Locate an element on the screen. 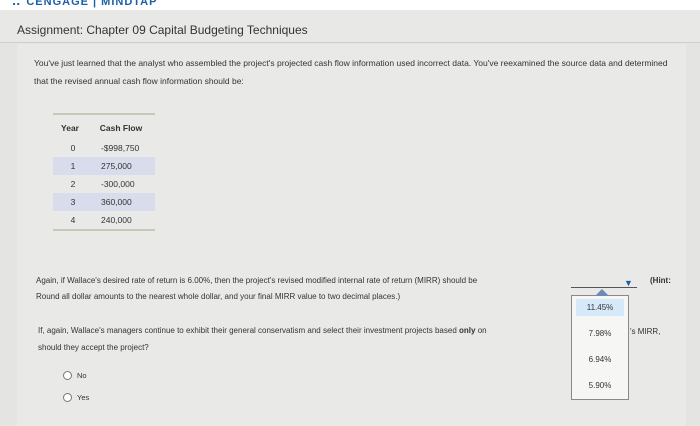 The width and height of the screenshot is (700, 426). answer-choice-label: Yes is located at coordinates (83, 397).